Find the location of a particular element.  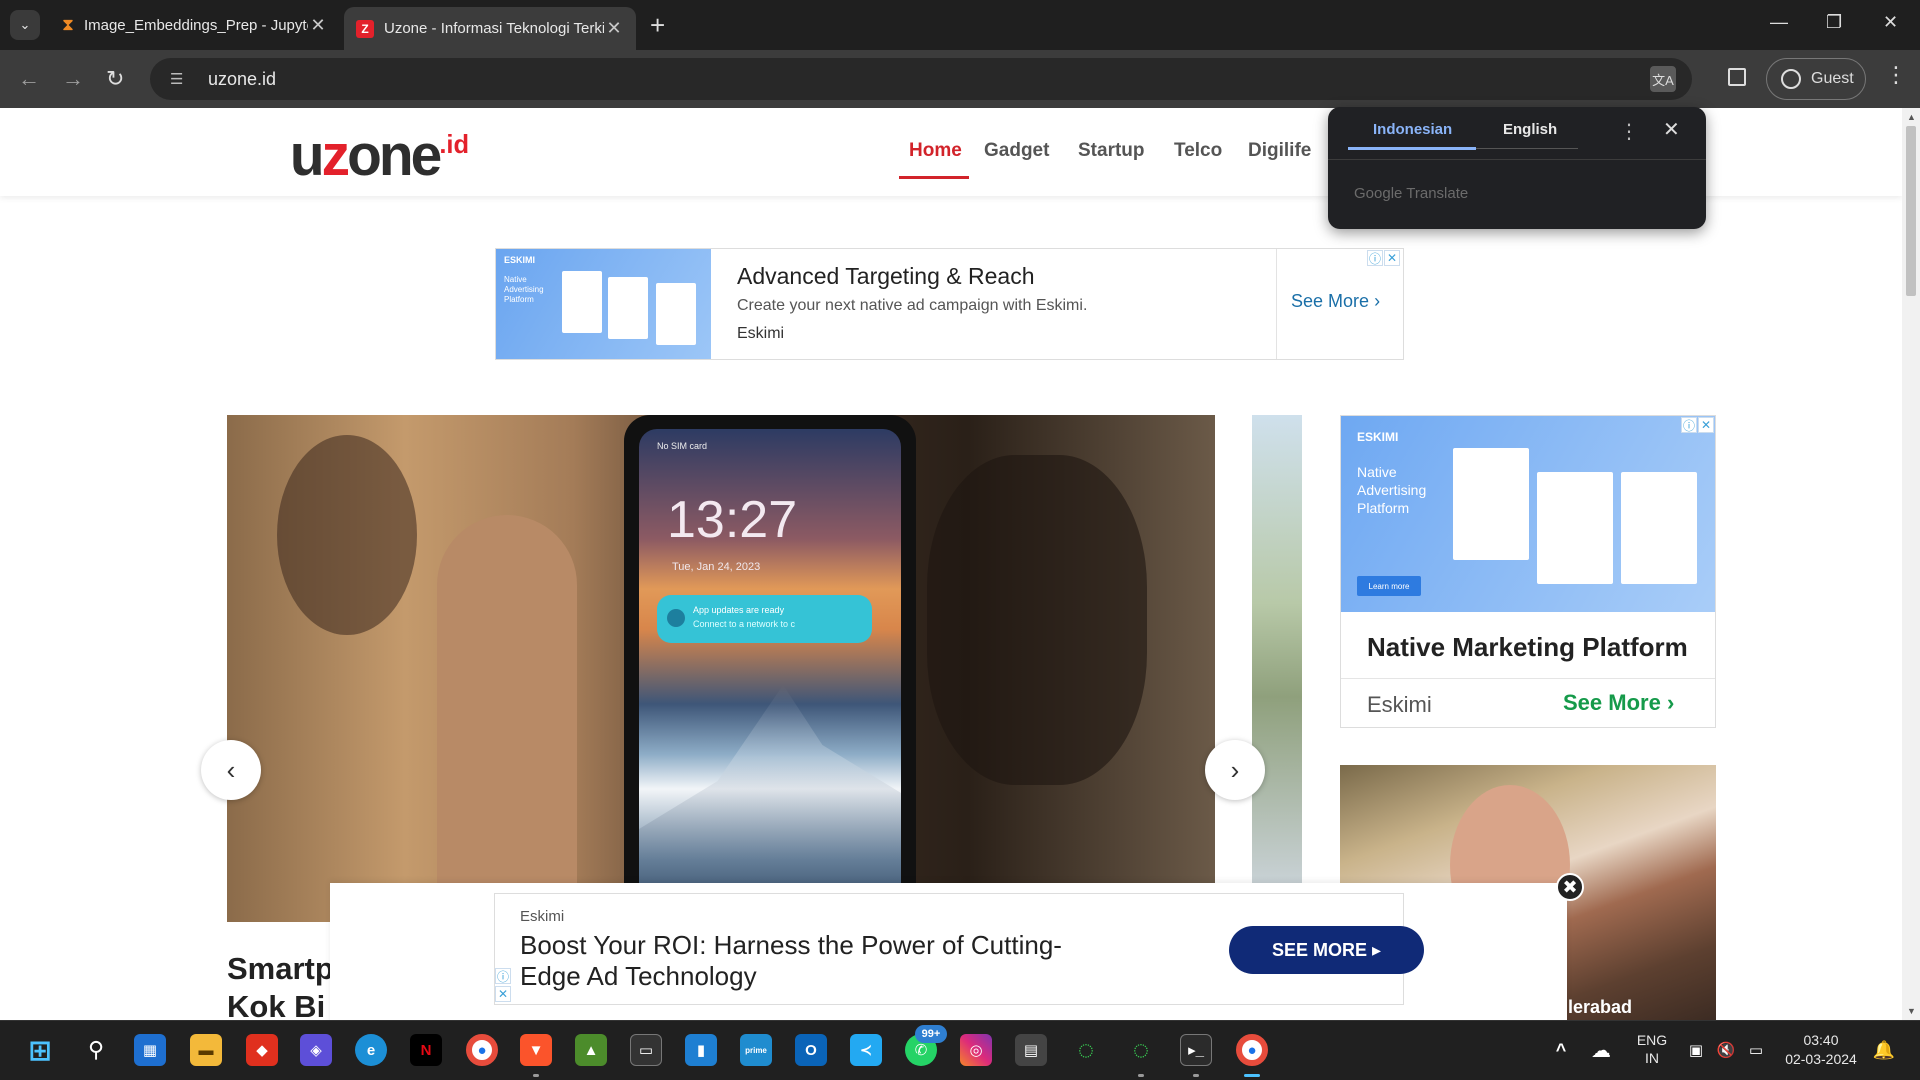

tab-title: Image_Embeddings_Prep - Jupyter is located at coordinates (195, 25).